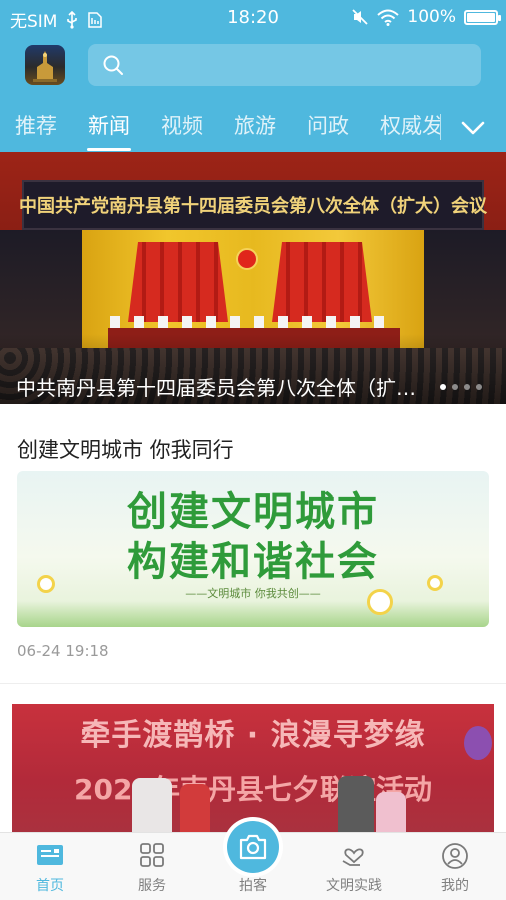 The width and height of the screenshot is (506, 900). I want to click on user-icon, so click(455, 856).